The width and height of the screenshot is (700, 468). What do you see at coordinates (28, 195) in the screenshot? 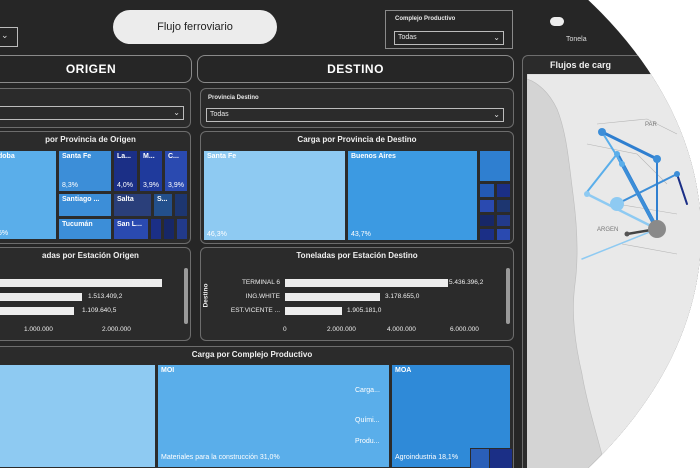
I see `treemap-tile: doba 5%` at bounding box center [28, 195].